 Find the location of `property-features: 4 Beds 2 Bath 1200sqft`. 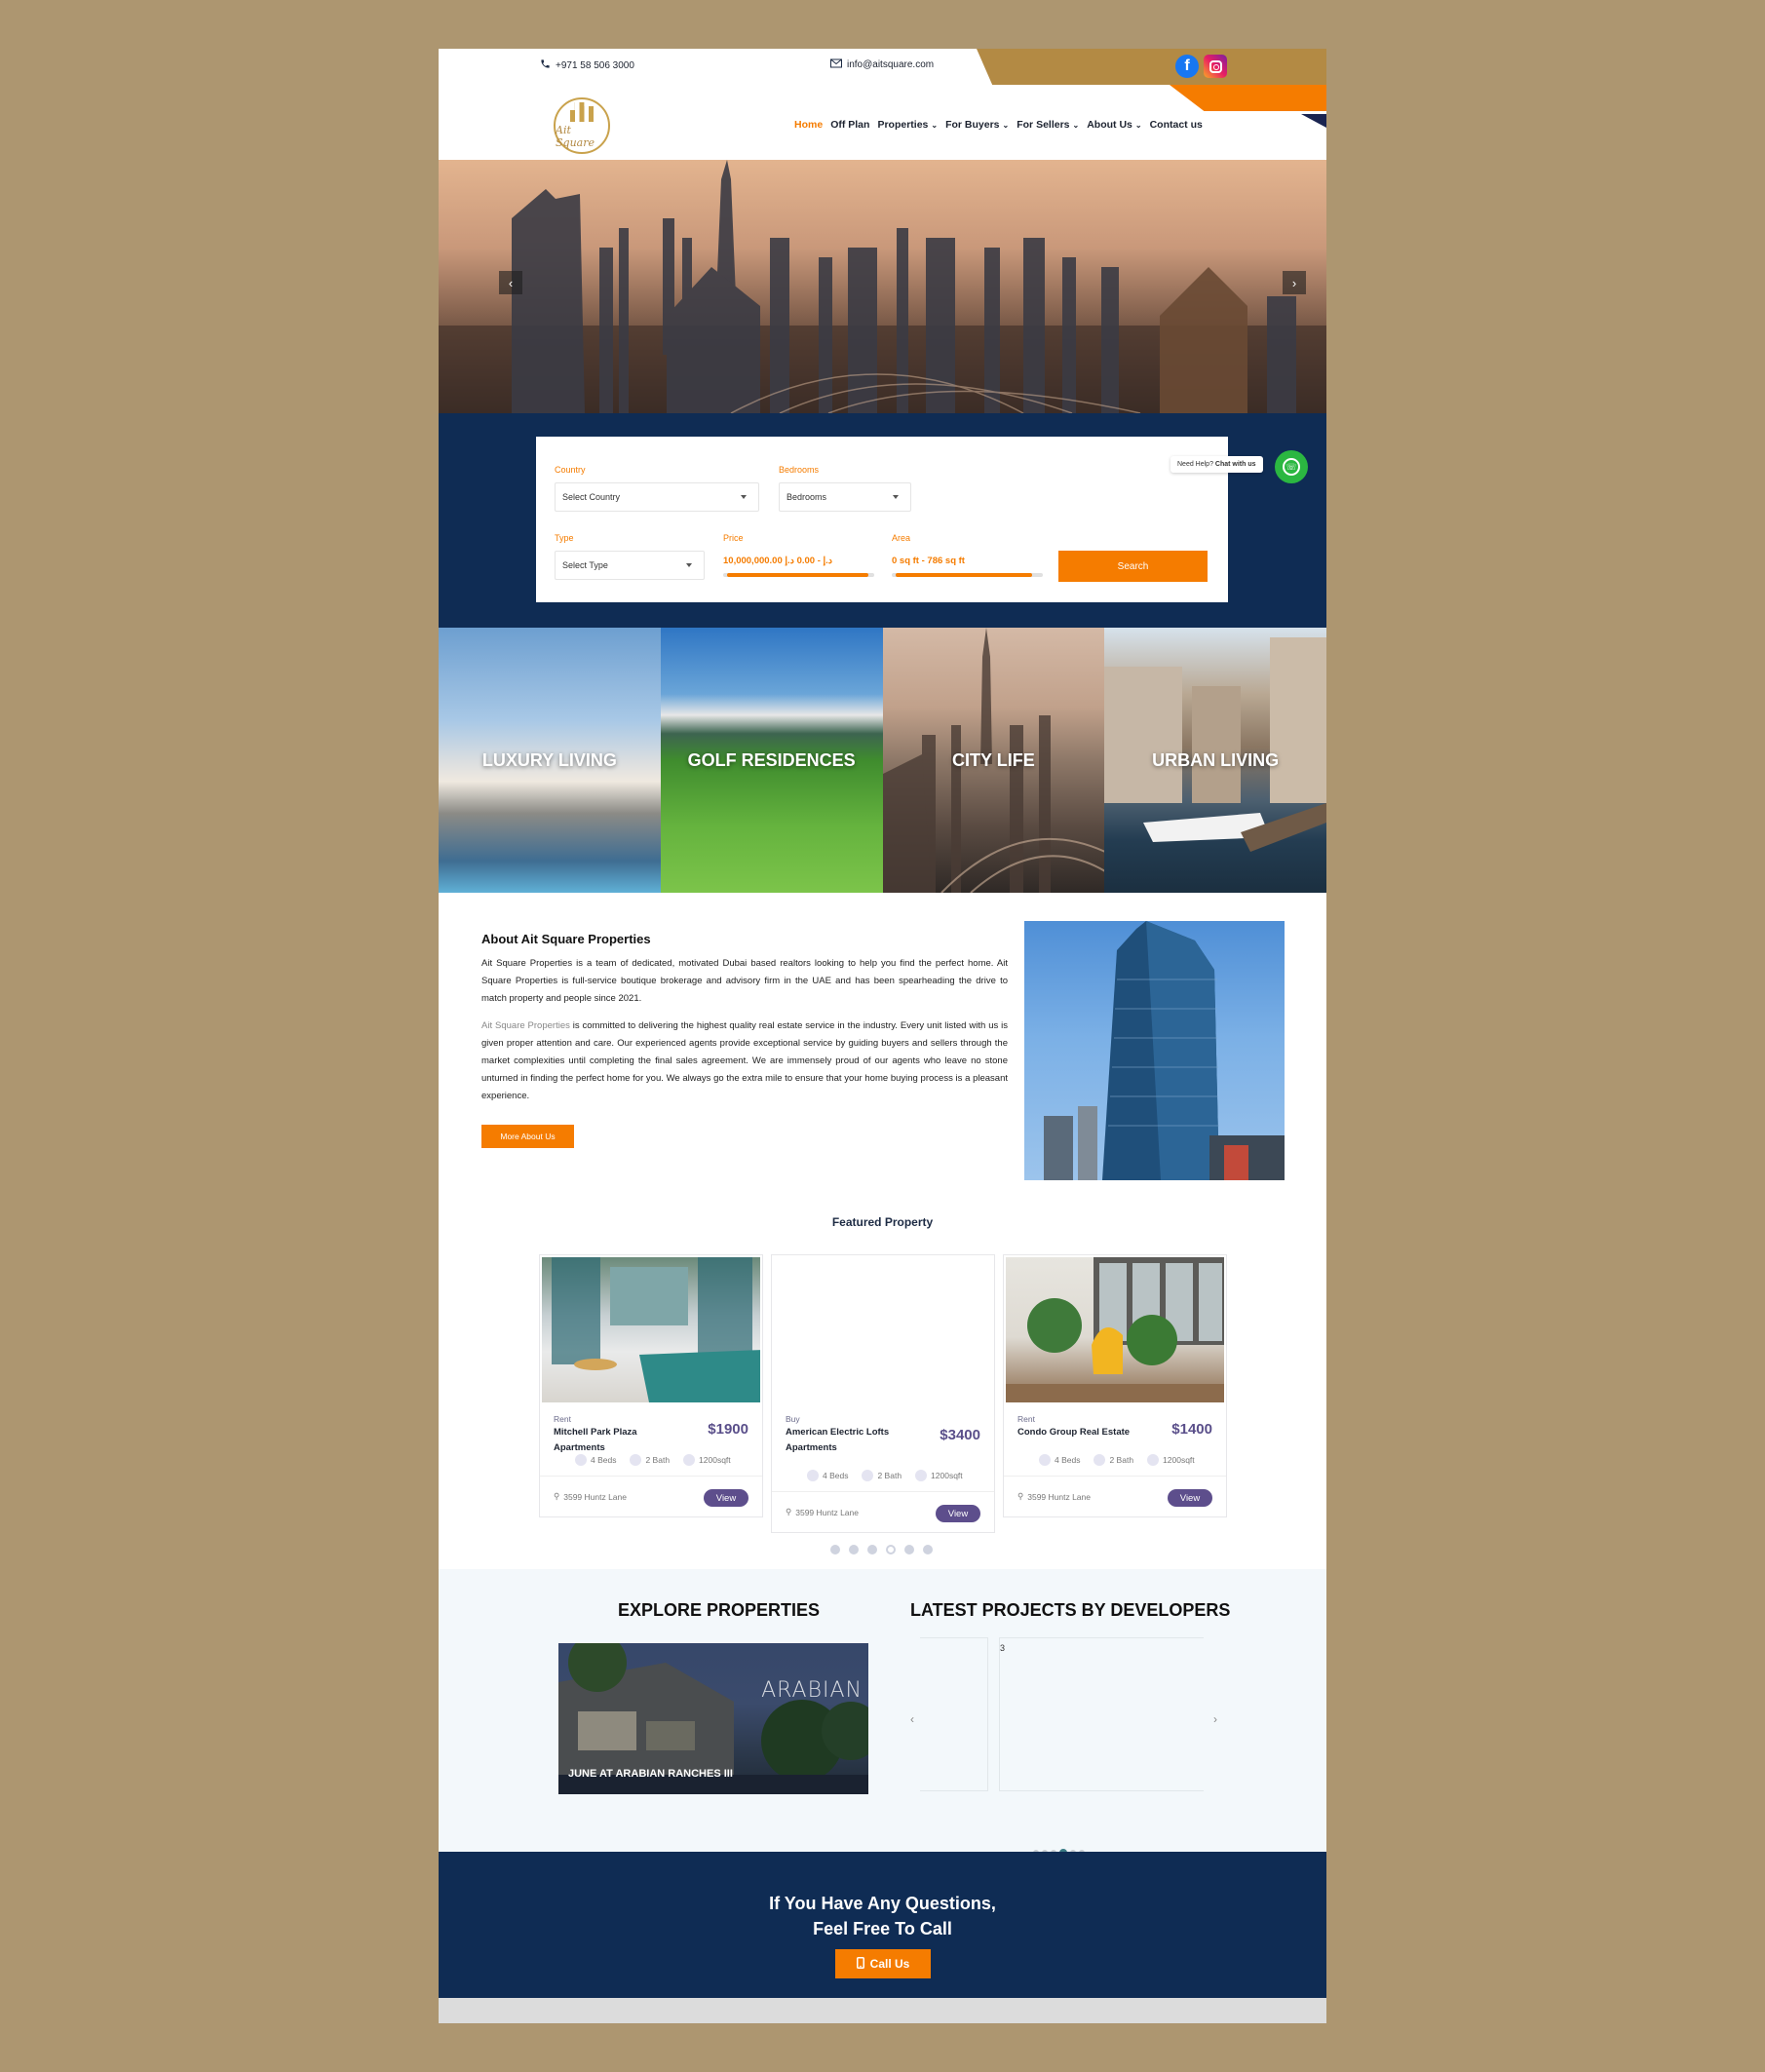

property-features: 4 Beds 2 Bath 1200sqft is located at coordinates (885, 1475).